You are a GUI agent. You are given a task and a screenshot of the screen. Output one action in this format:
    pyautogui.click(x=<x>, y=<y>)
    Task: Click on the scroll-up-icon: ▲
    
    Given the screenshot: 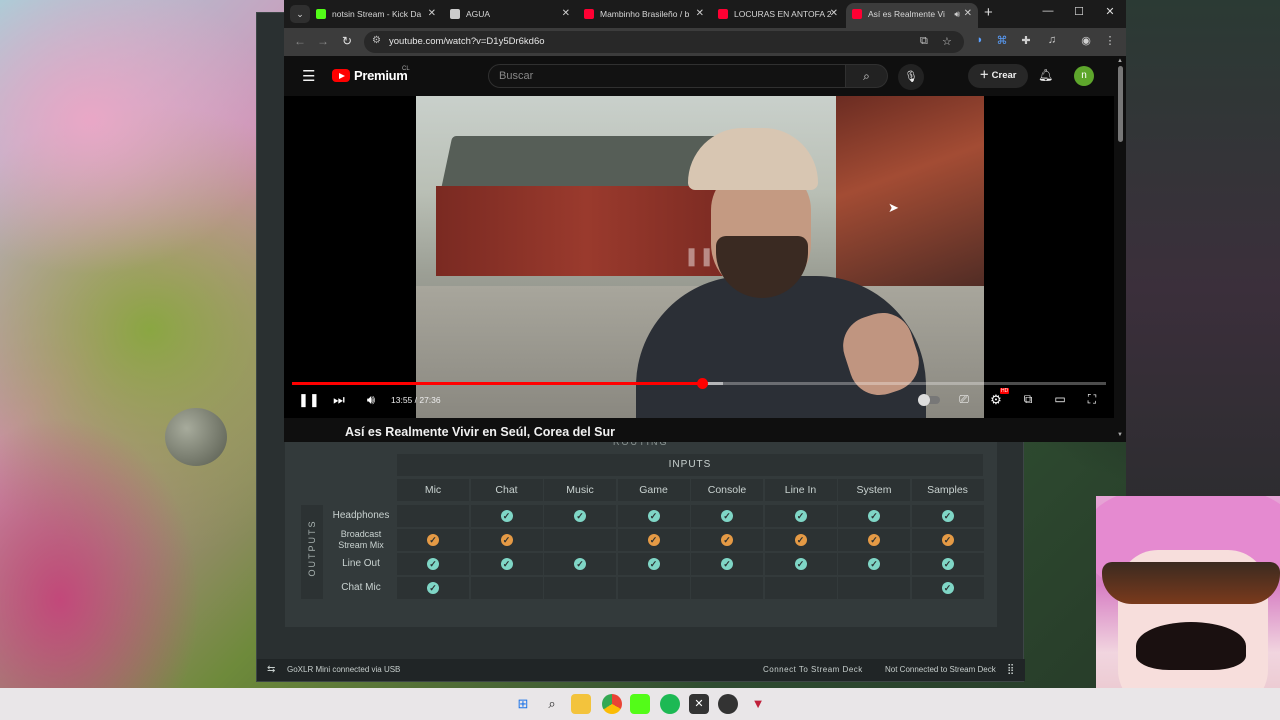 What is the action you would take?
    pyautogui.click(x=1120, y=61)
    